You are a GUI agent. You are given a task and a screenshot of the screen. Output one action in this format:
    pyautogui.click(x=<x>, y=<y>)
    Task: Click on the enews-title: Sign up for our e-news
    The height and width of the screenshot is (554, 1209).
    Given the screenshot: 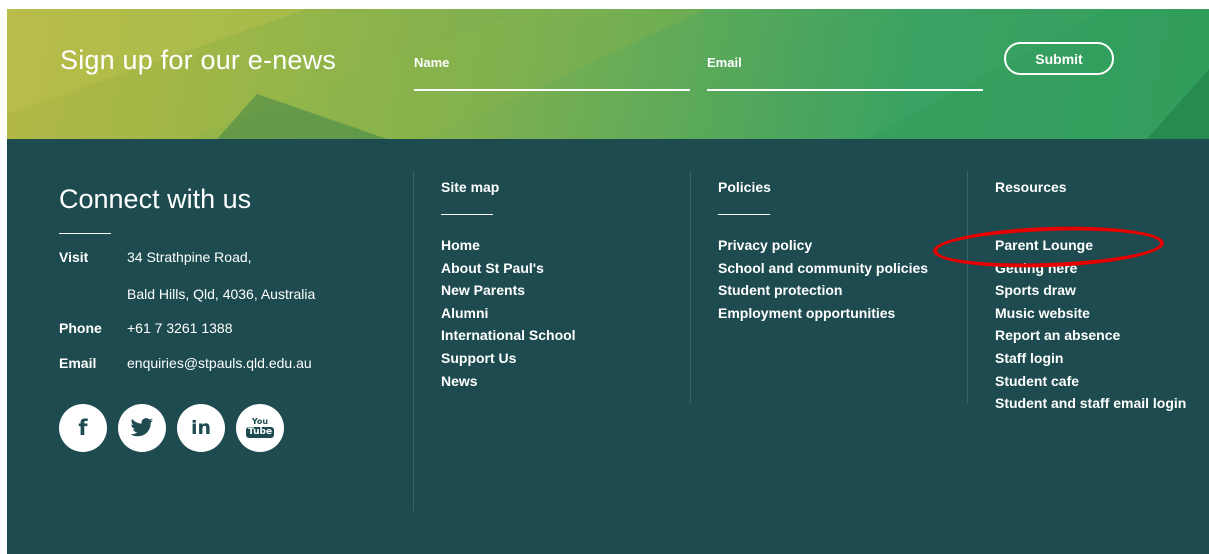 What is the action you would take?
    pyautogui.click(x=198, y=60)
    